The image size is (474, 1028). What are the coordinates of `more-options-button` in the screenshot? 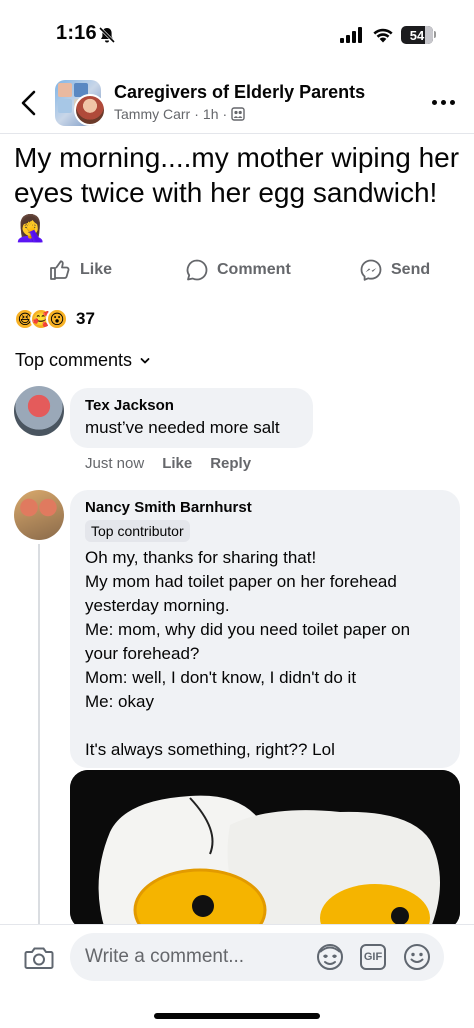 It's located at (443, 102).